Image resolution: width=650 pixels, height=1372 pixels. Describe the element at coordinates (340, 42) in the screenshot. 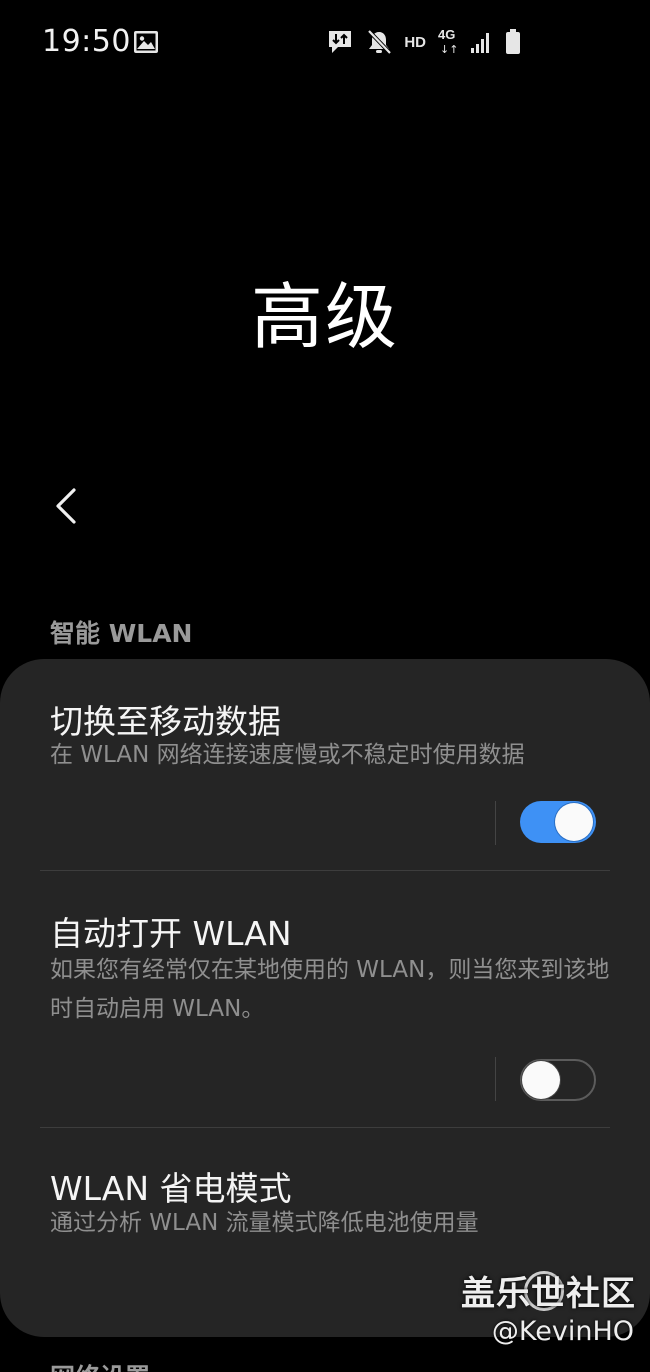

I see `data-sync-message-icon` at that location.